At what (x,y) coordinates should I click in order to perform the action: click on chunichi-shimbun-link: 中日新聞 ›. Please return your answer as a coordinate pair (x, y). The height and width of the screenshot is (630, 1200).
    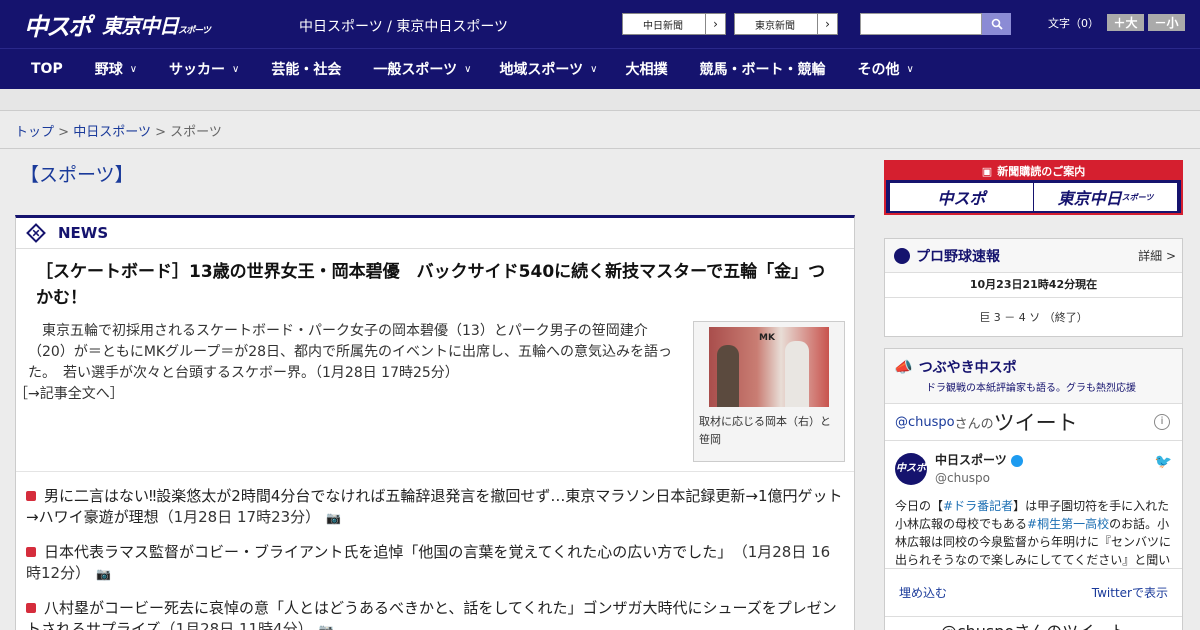
    Looking at the image, I should click on (674, 24).